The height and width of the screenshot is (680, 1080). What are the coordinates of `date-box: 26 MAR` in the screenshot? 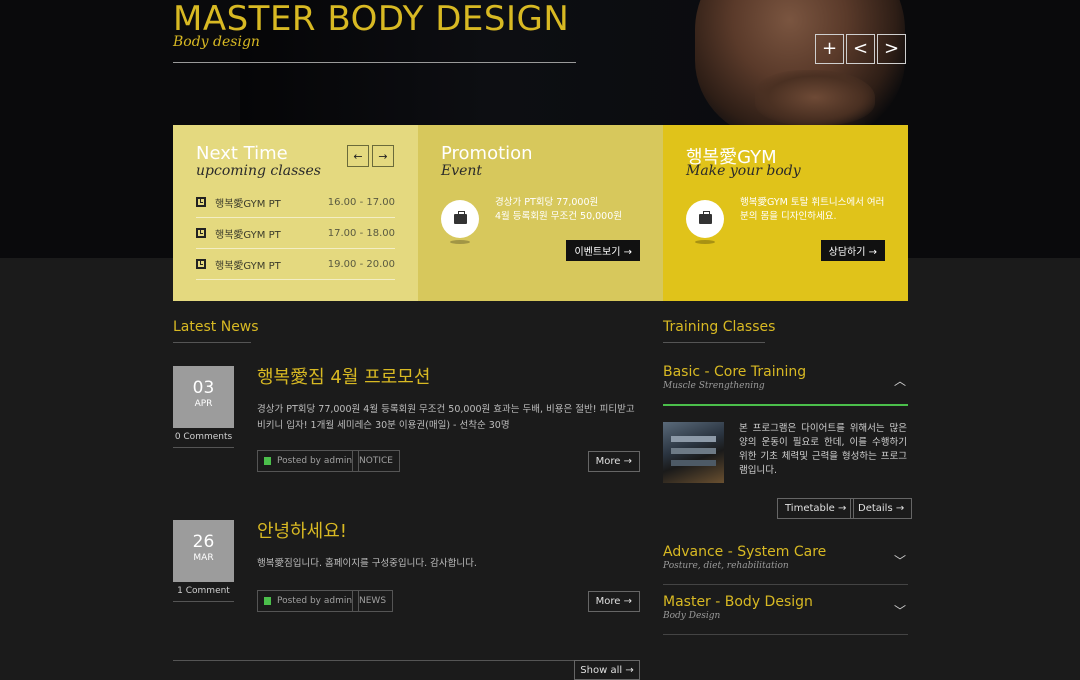 It's located at (203, 551).